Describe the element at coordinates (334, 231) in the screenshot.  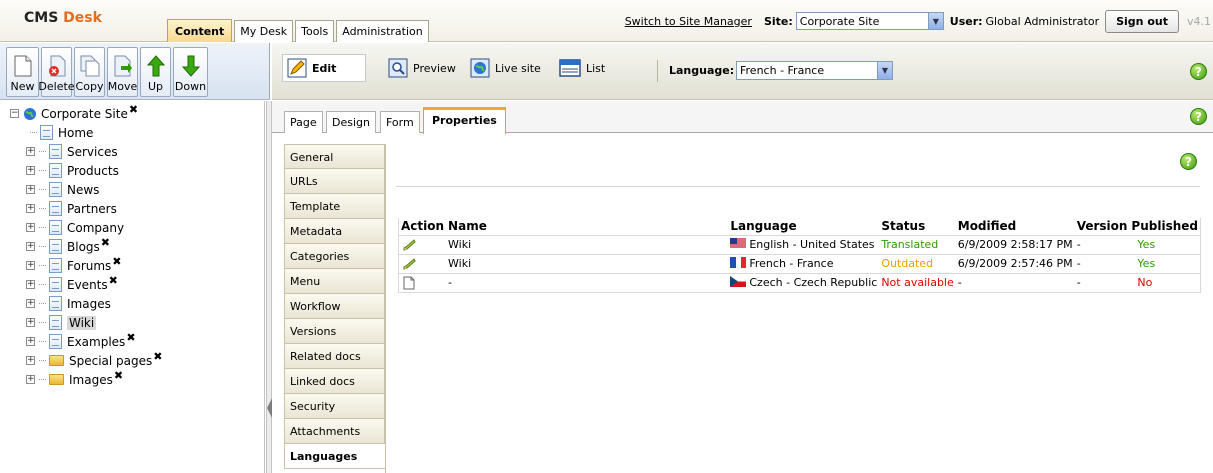
I see `property-tab-metadata: Metadata` at that location.